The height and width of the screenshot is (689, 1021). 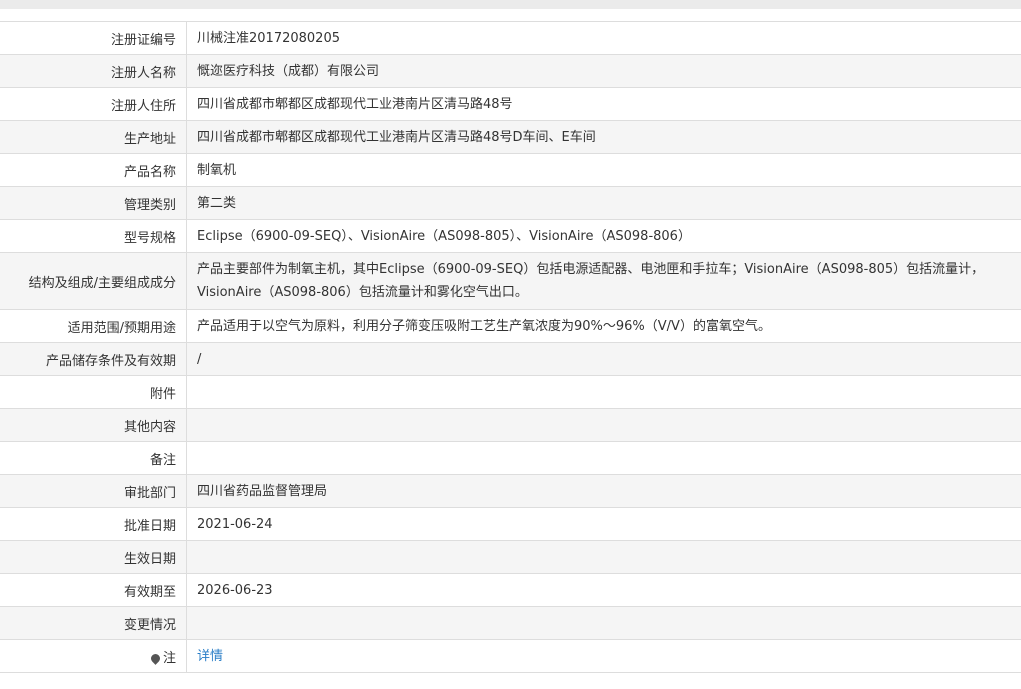 I want to click on field-label: 有效期至, so click(x=93, y=590).